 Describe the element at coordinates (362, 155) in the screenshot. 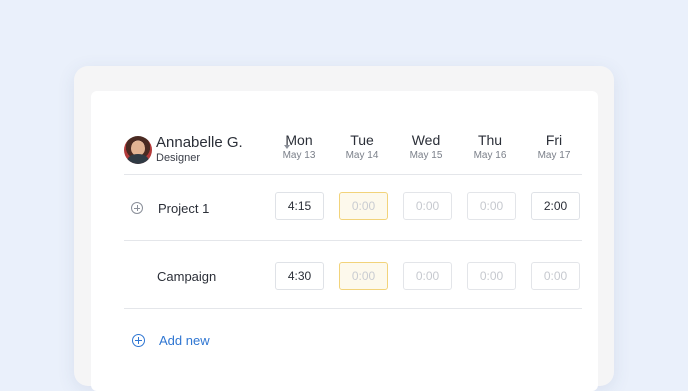

I see `day-date: May 14` at that location.